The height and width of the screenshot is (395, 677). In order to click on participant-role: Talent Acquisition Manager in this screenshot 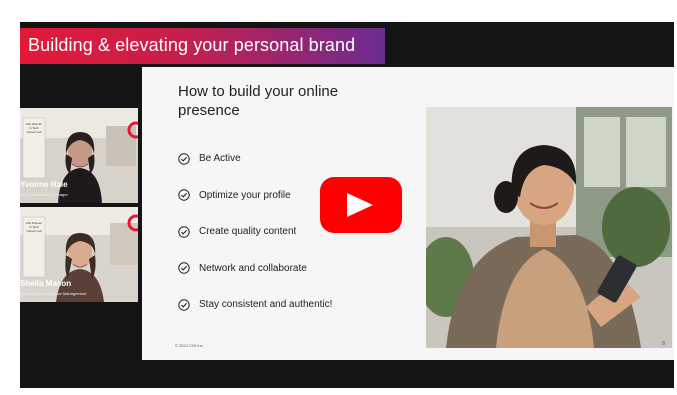, I will do `click(44, 194)`.